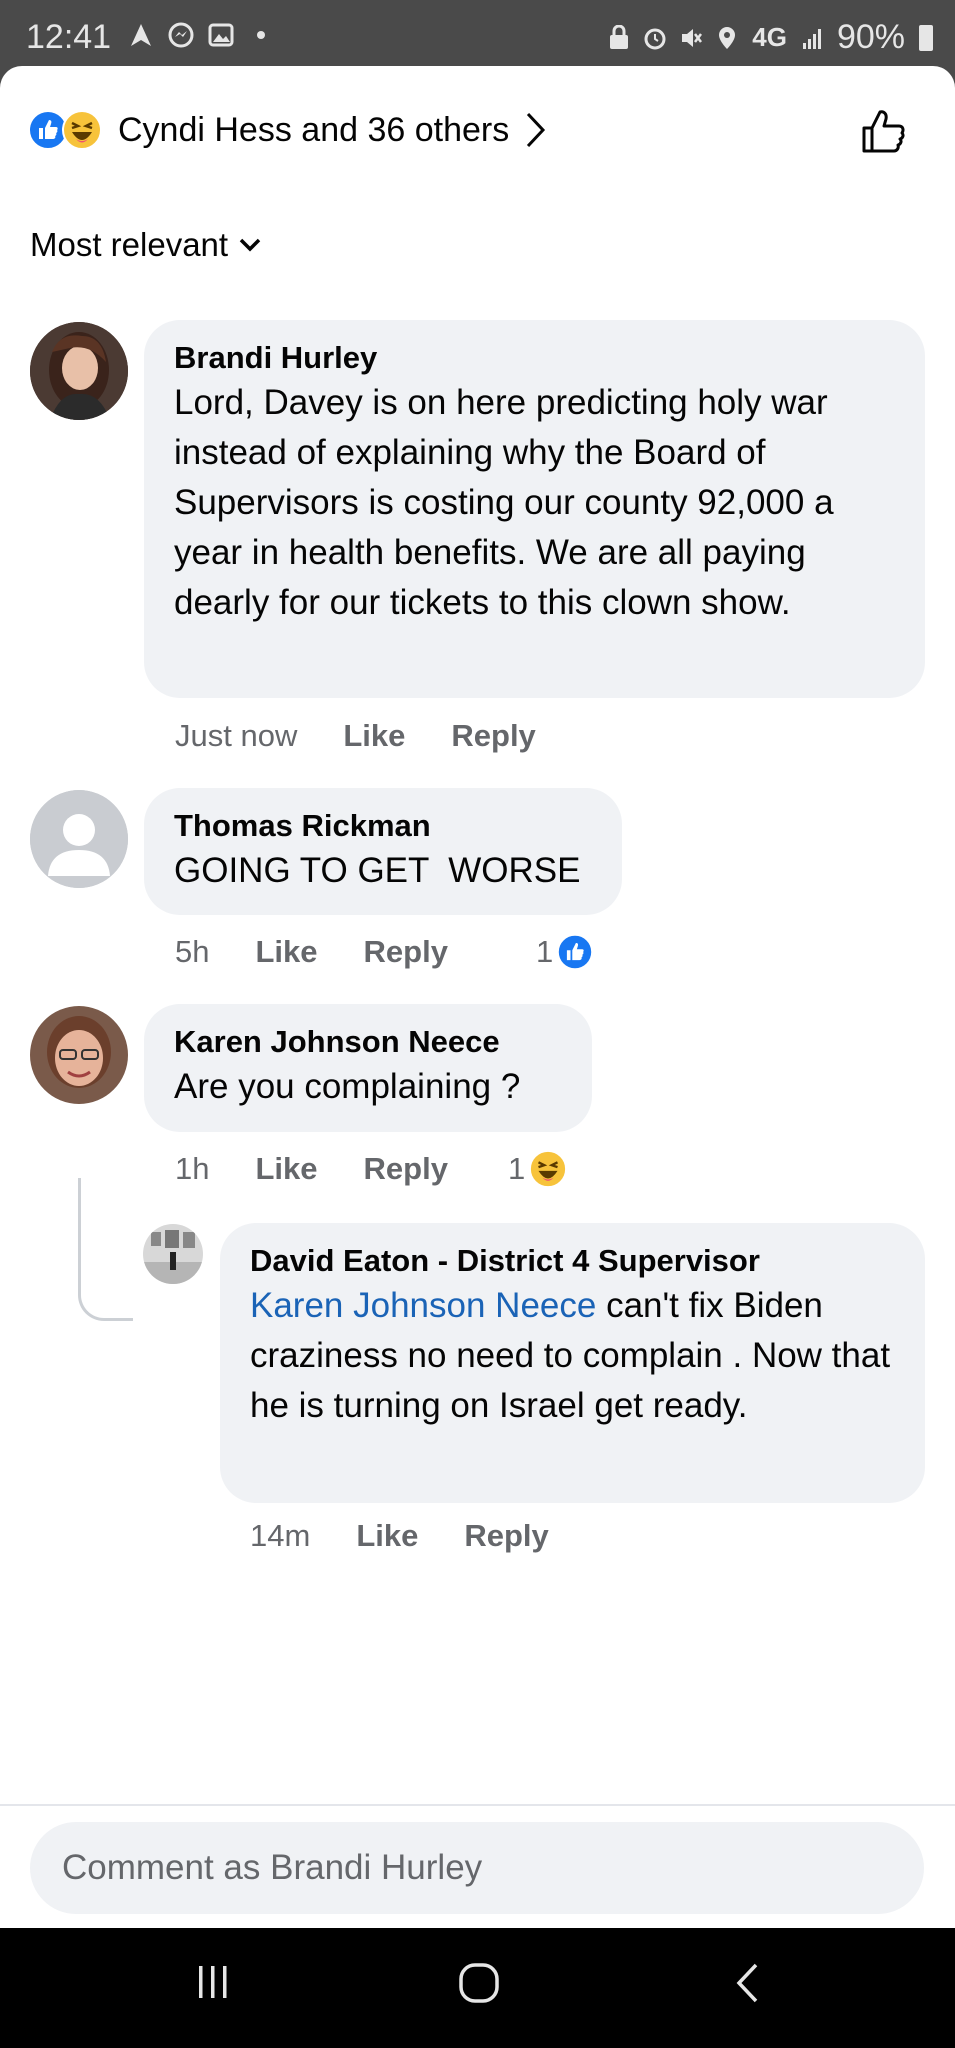 This screenshot has width=955, height=2048. What do you see at coordinates (477, 33) in the screenshot?
I see `status-bar: 12:41 4G 90%` at bounding box center [477, 33].